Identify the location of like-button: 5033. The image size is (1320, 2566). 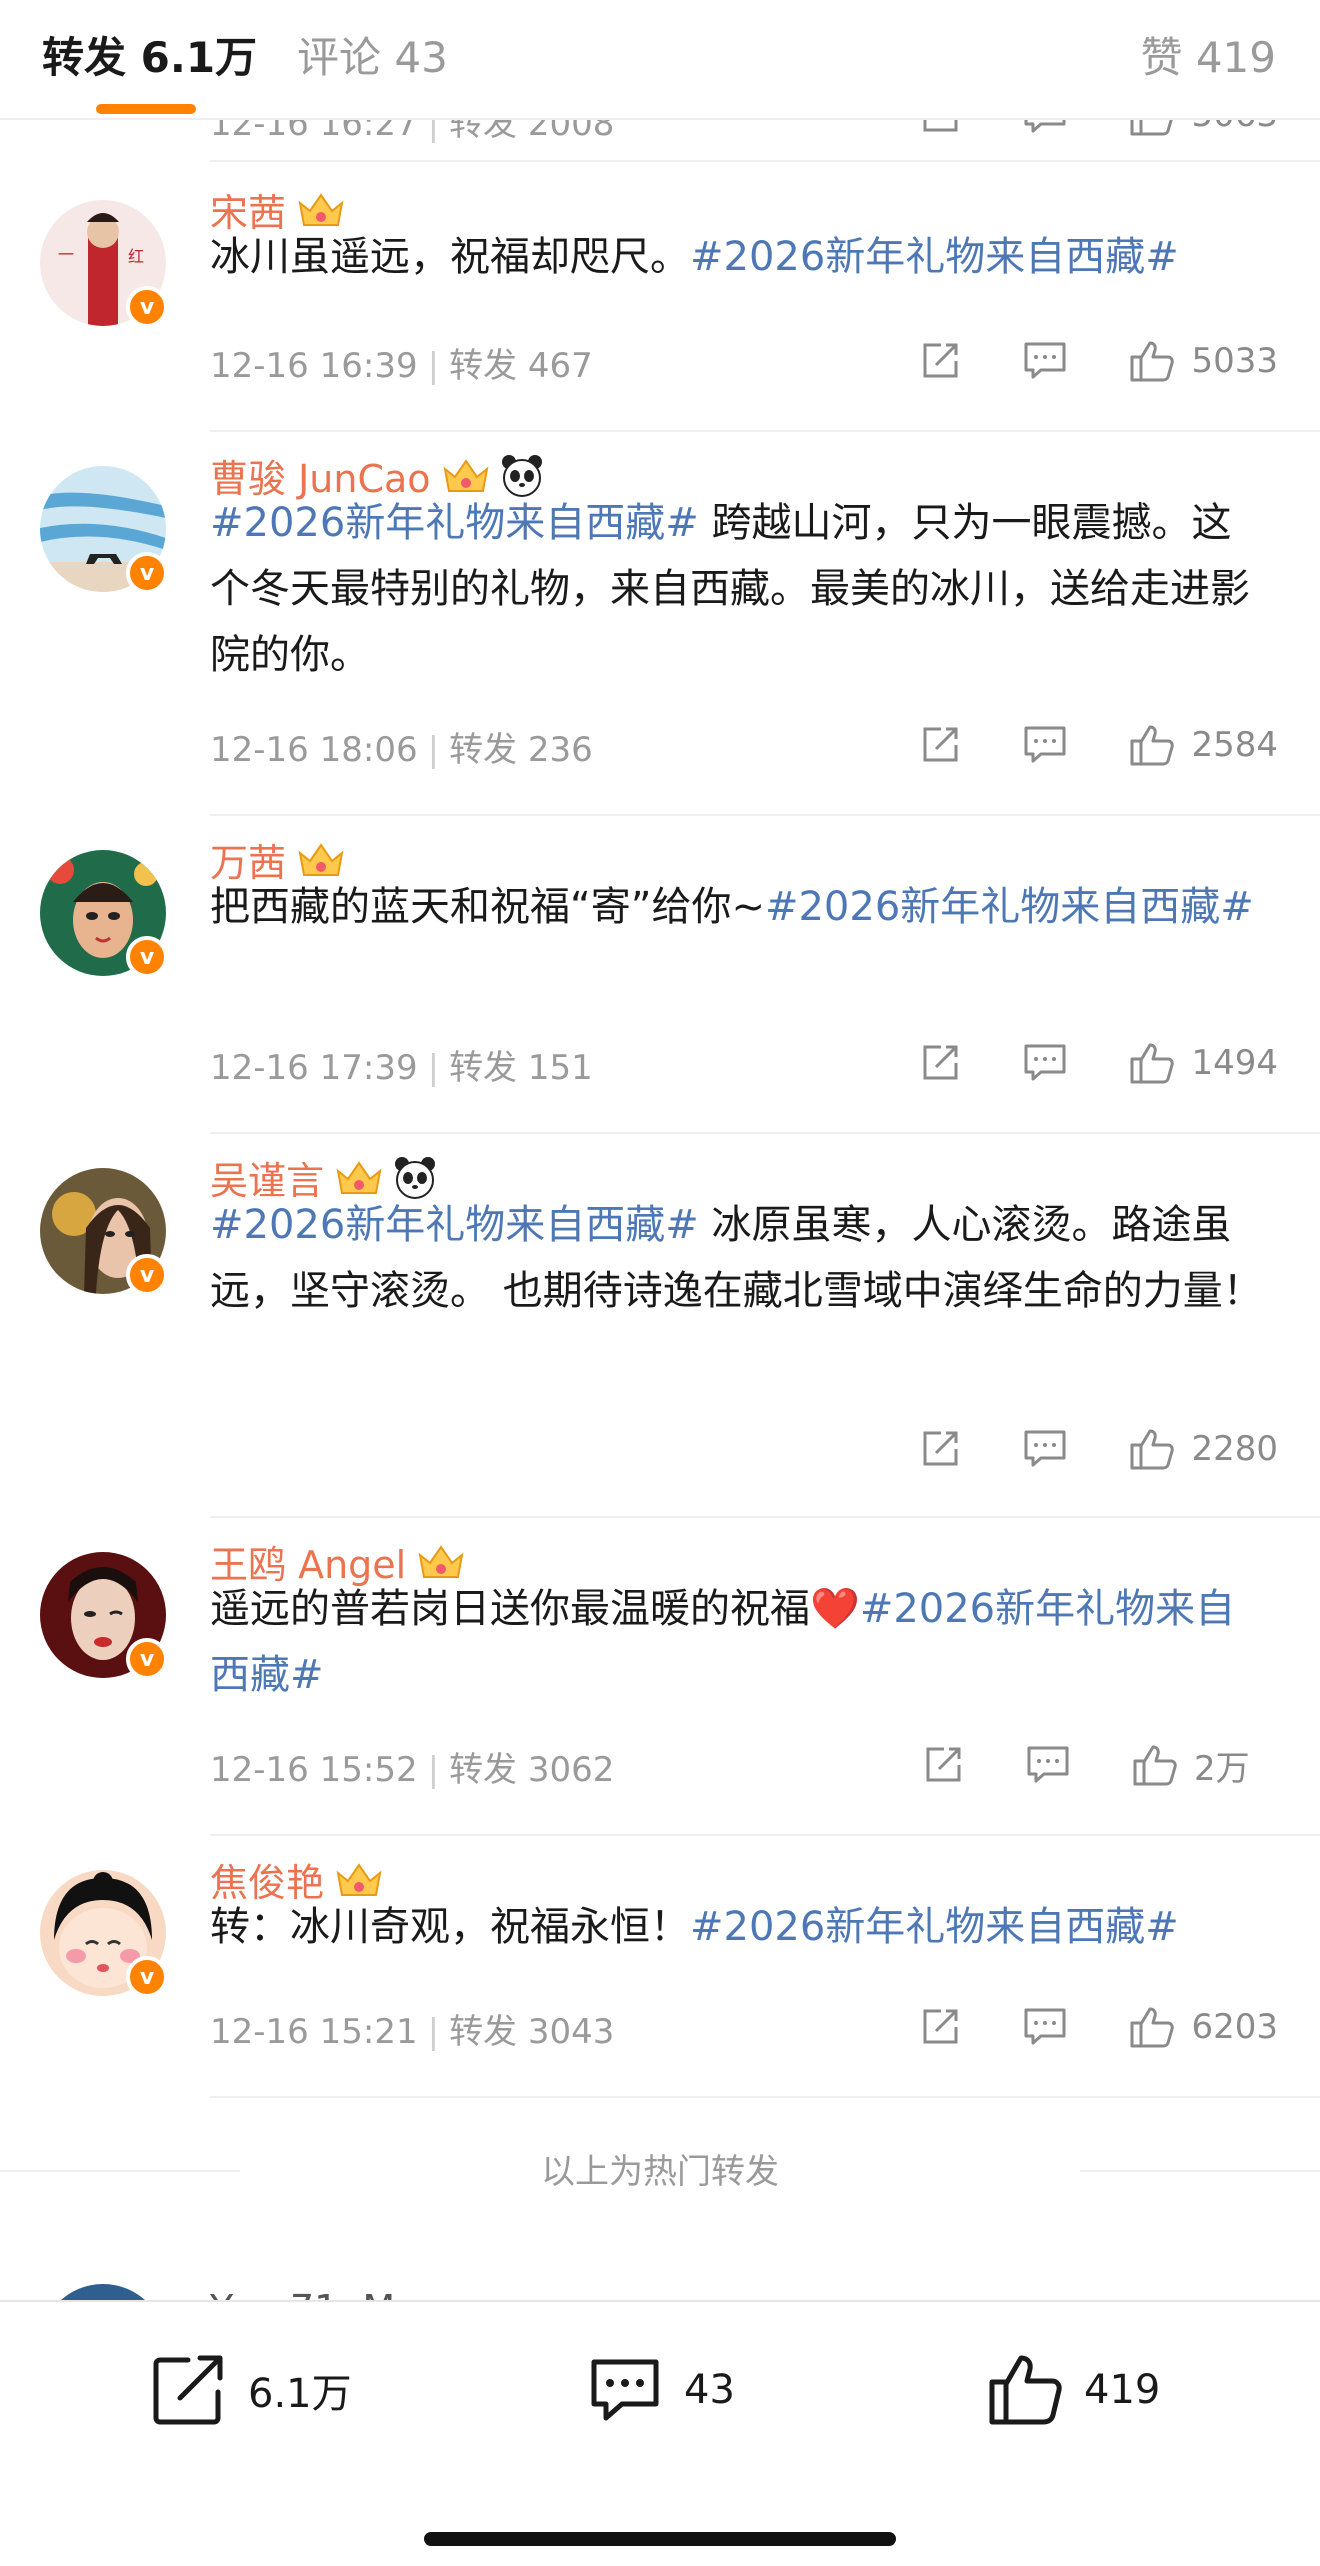
(1203, 361).